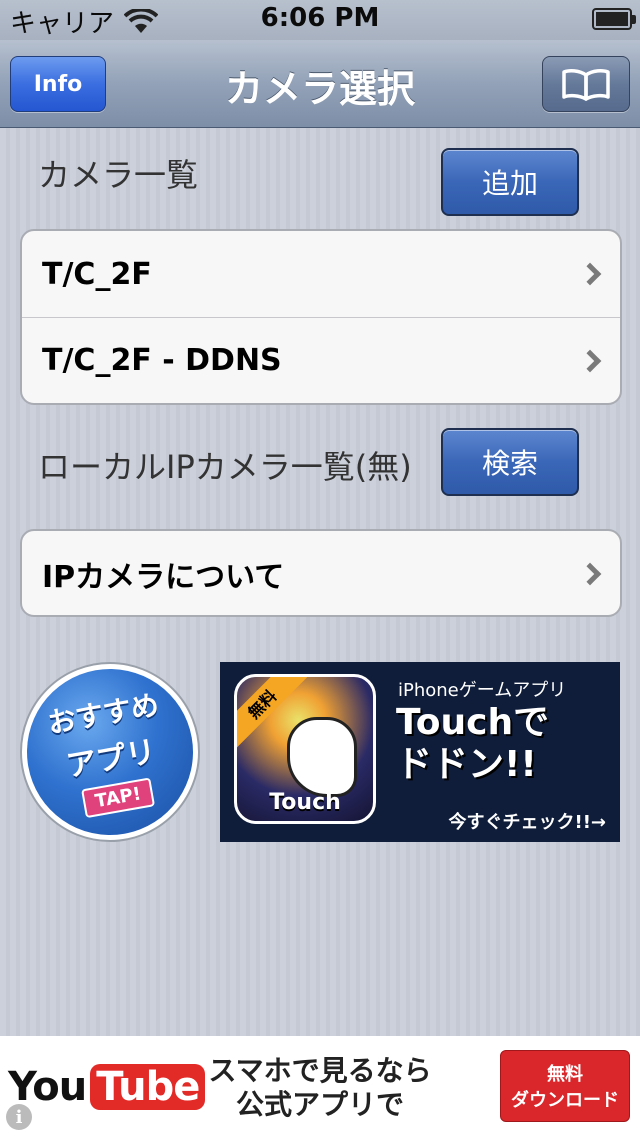  Describe the element at coordinates (565, 1100) in the screenshot. I see `download-button-line2: ダウンロード` at that location.